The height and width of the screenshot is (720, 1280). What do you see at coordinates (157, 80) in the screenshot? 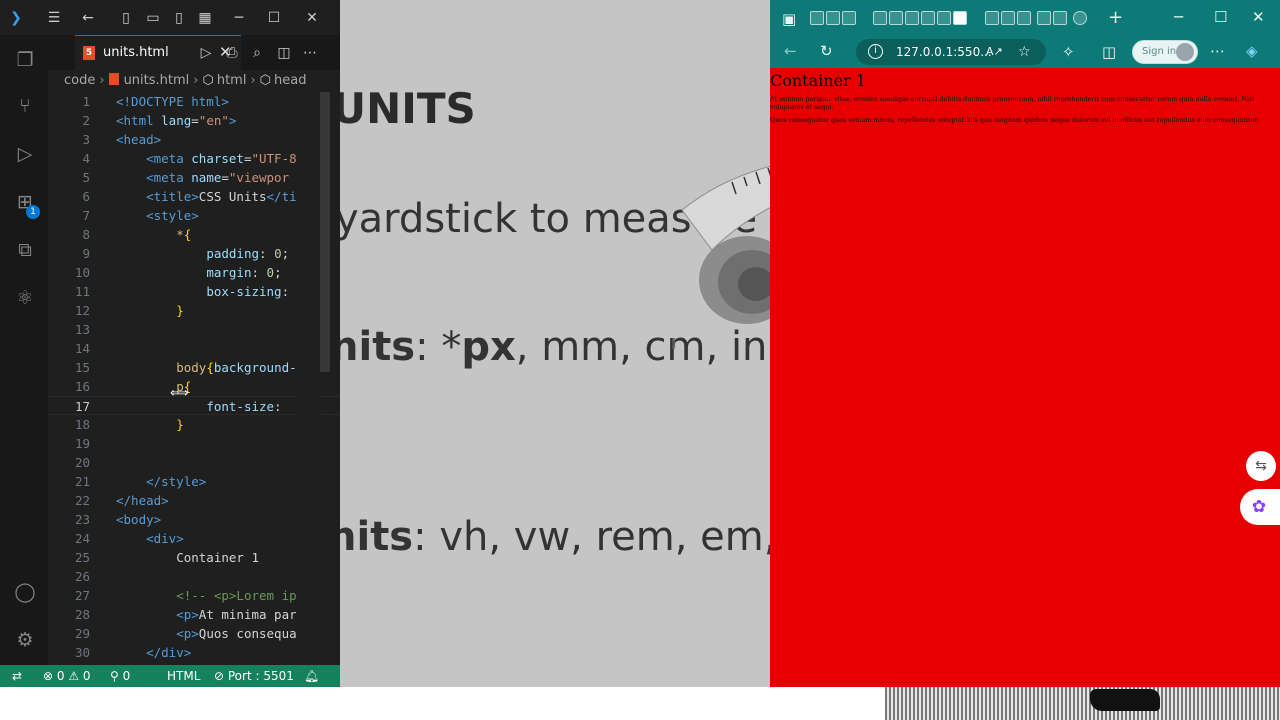
I see `breadcrumb-file: units.html` at bounding box center [157, 80].